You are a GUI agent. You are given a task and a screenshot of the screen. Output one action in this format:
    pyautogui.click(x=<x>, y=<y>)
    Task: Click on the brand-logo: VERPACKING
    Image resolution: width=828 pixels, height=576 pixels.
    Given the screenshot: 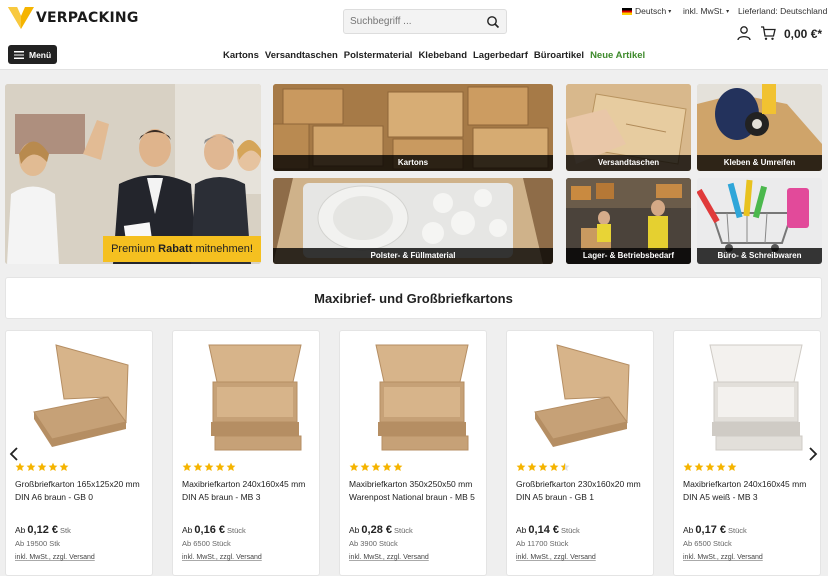 What is the action you would take?
    pyautogui.click(x=73, y=18)
    